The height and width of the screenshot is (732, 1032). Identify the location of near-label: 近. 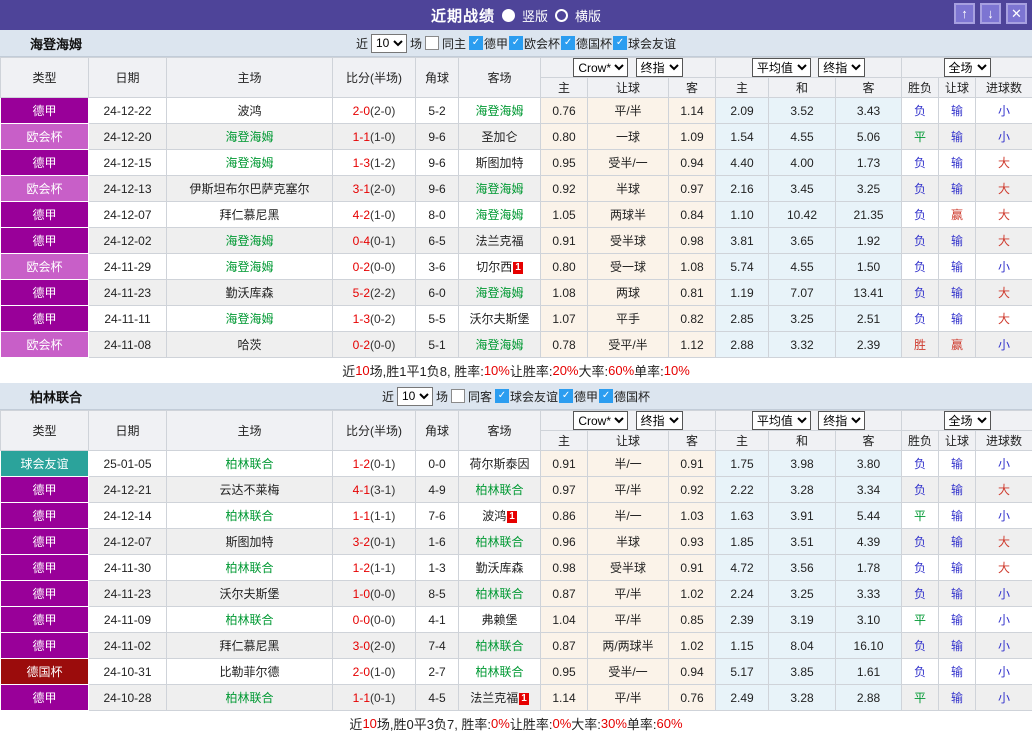
(387, 396).